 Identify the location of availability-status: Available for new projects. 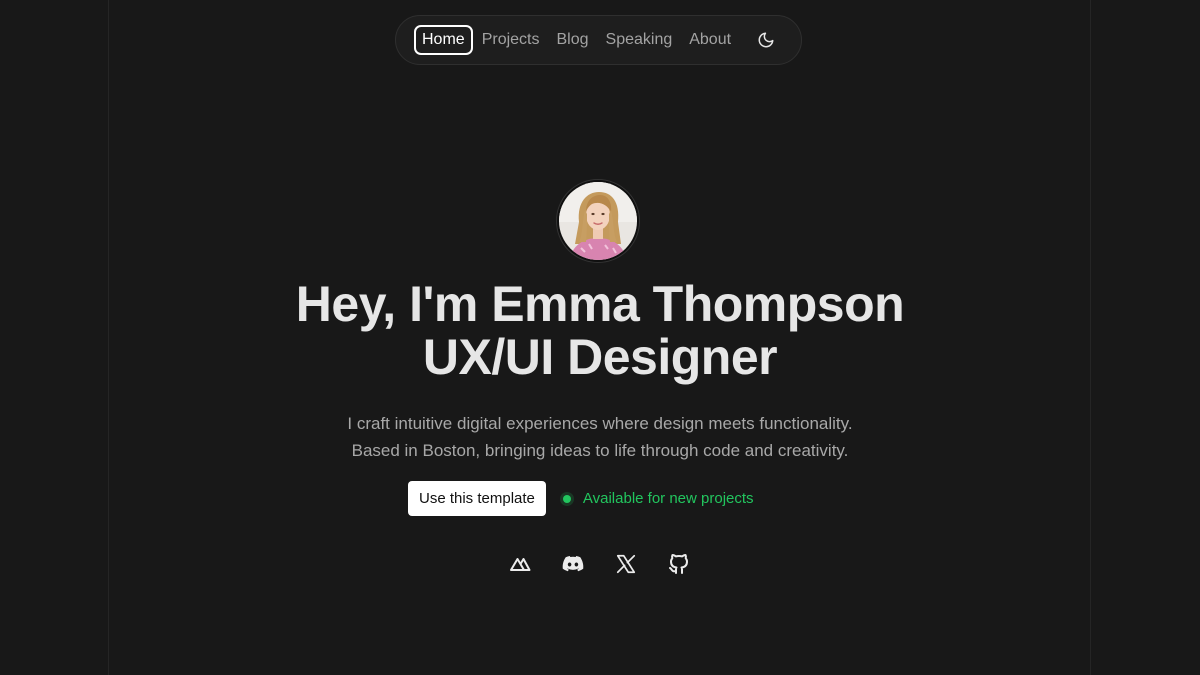
(658, 498).